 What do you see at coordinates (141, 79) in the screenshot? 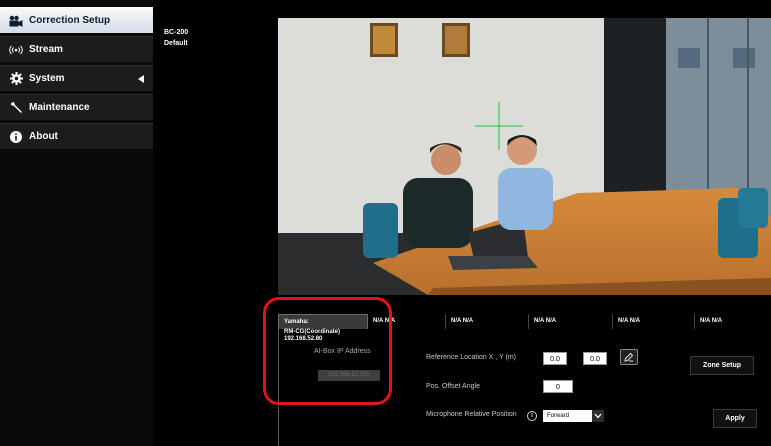
I see `submenu-arrow-icon` at bounding box center [141, 79].